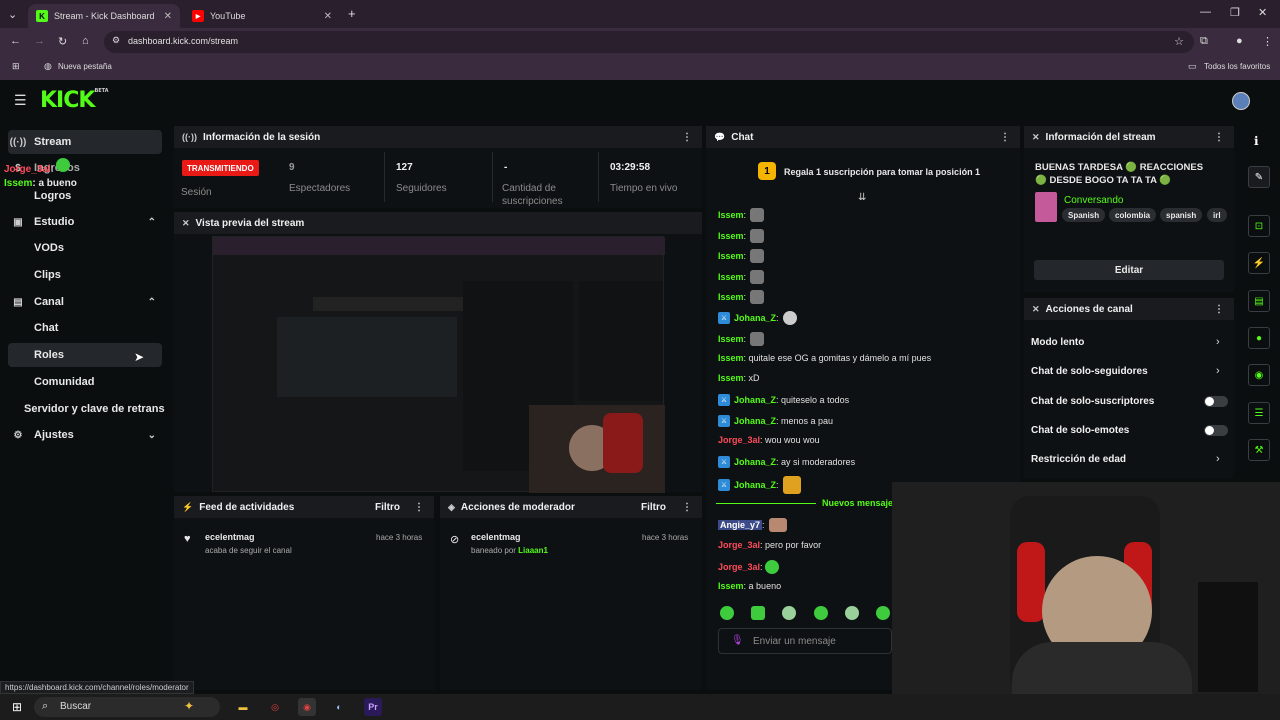  Describe the element at coordinates (275, 707) in the screenshot. I see `app-icon: ◎` at that location.